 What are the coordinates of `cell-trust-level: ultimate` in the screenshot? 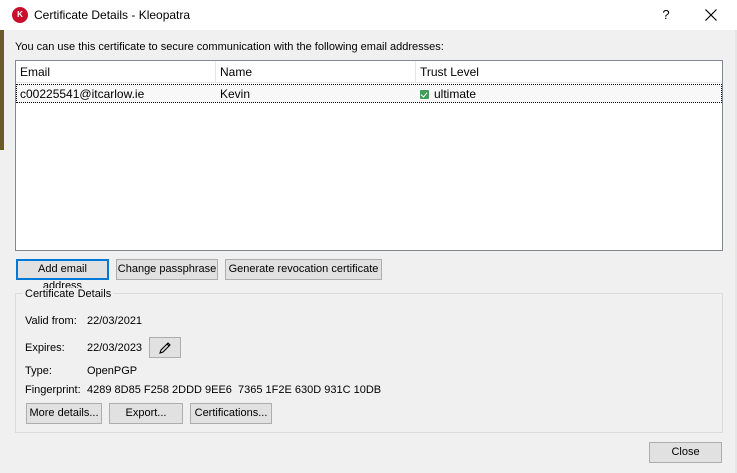 It's located at (448, 94).